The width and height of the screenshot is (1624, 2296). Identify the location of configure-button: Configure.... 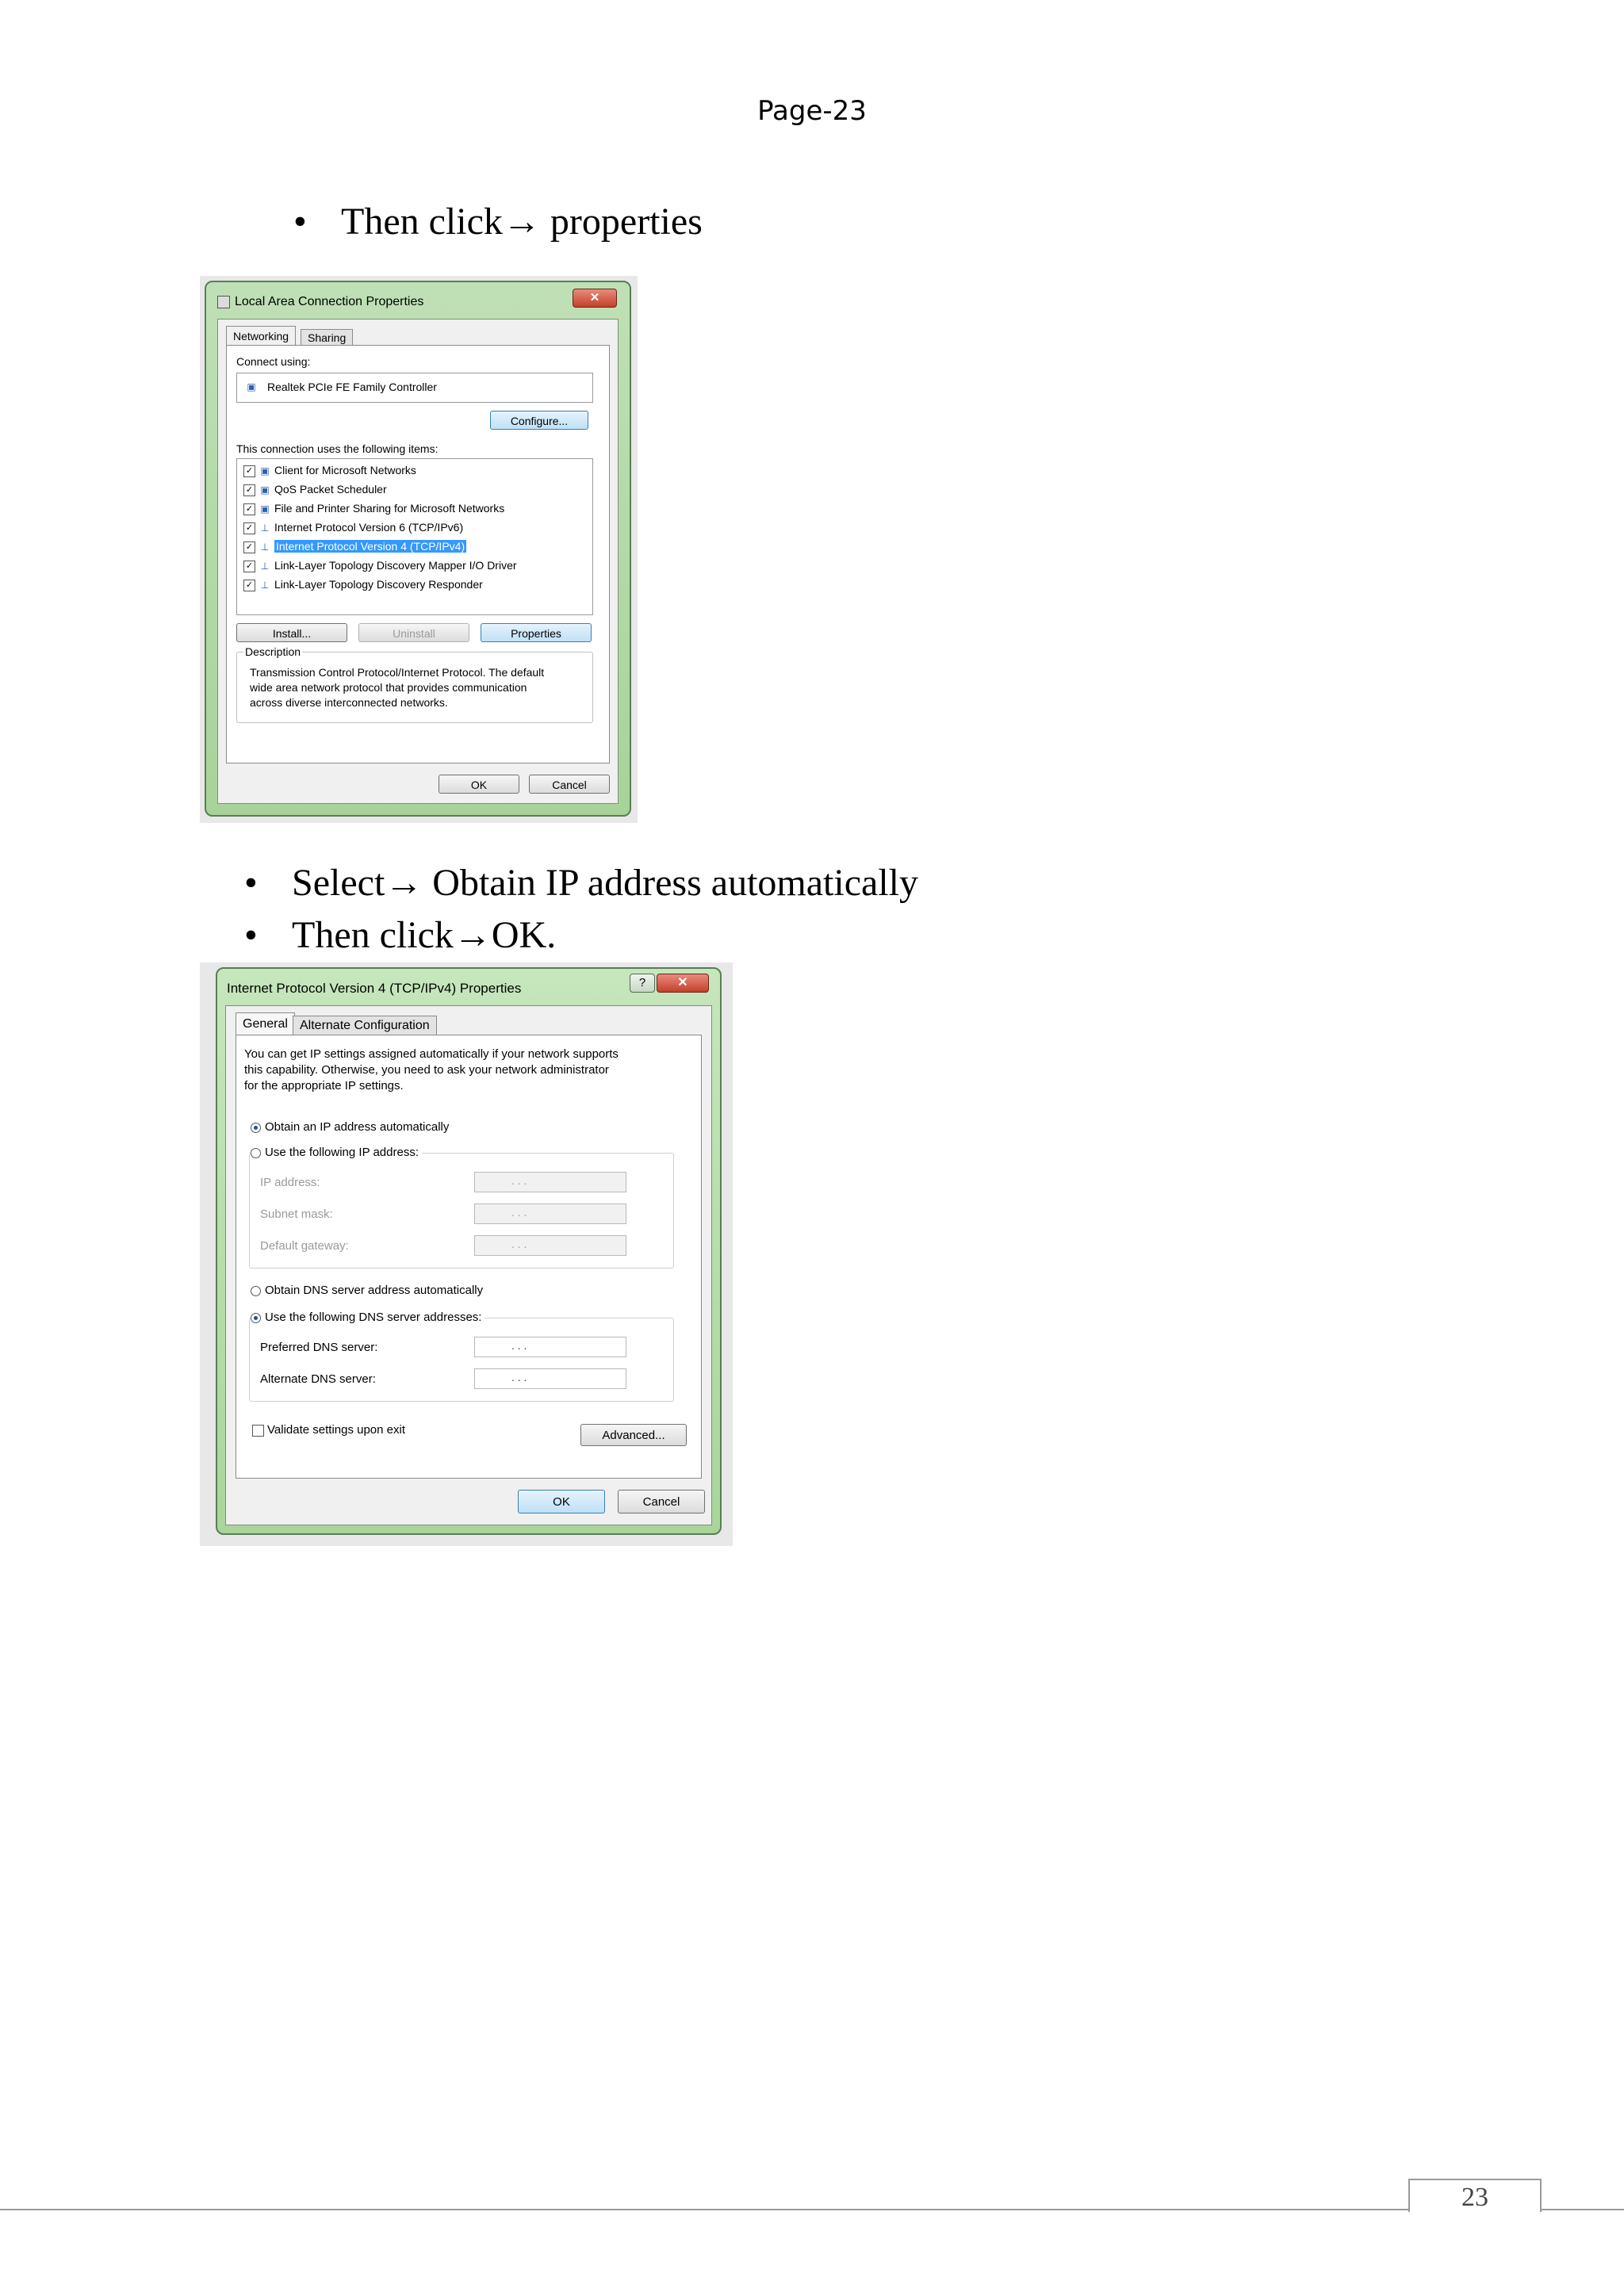
(539, 421).